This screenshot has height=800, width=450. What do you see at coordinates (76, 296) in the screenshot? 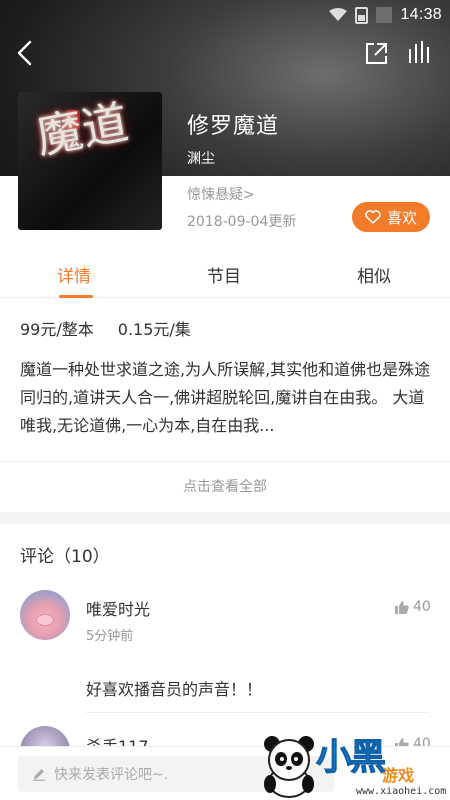
I see `active-tab-indicator` at bounding box center [76, 296].